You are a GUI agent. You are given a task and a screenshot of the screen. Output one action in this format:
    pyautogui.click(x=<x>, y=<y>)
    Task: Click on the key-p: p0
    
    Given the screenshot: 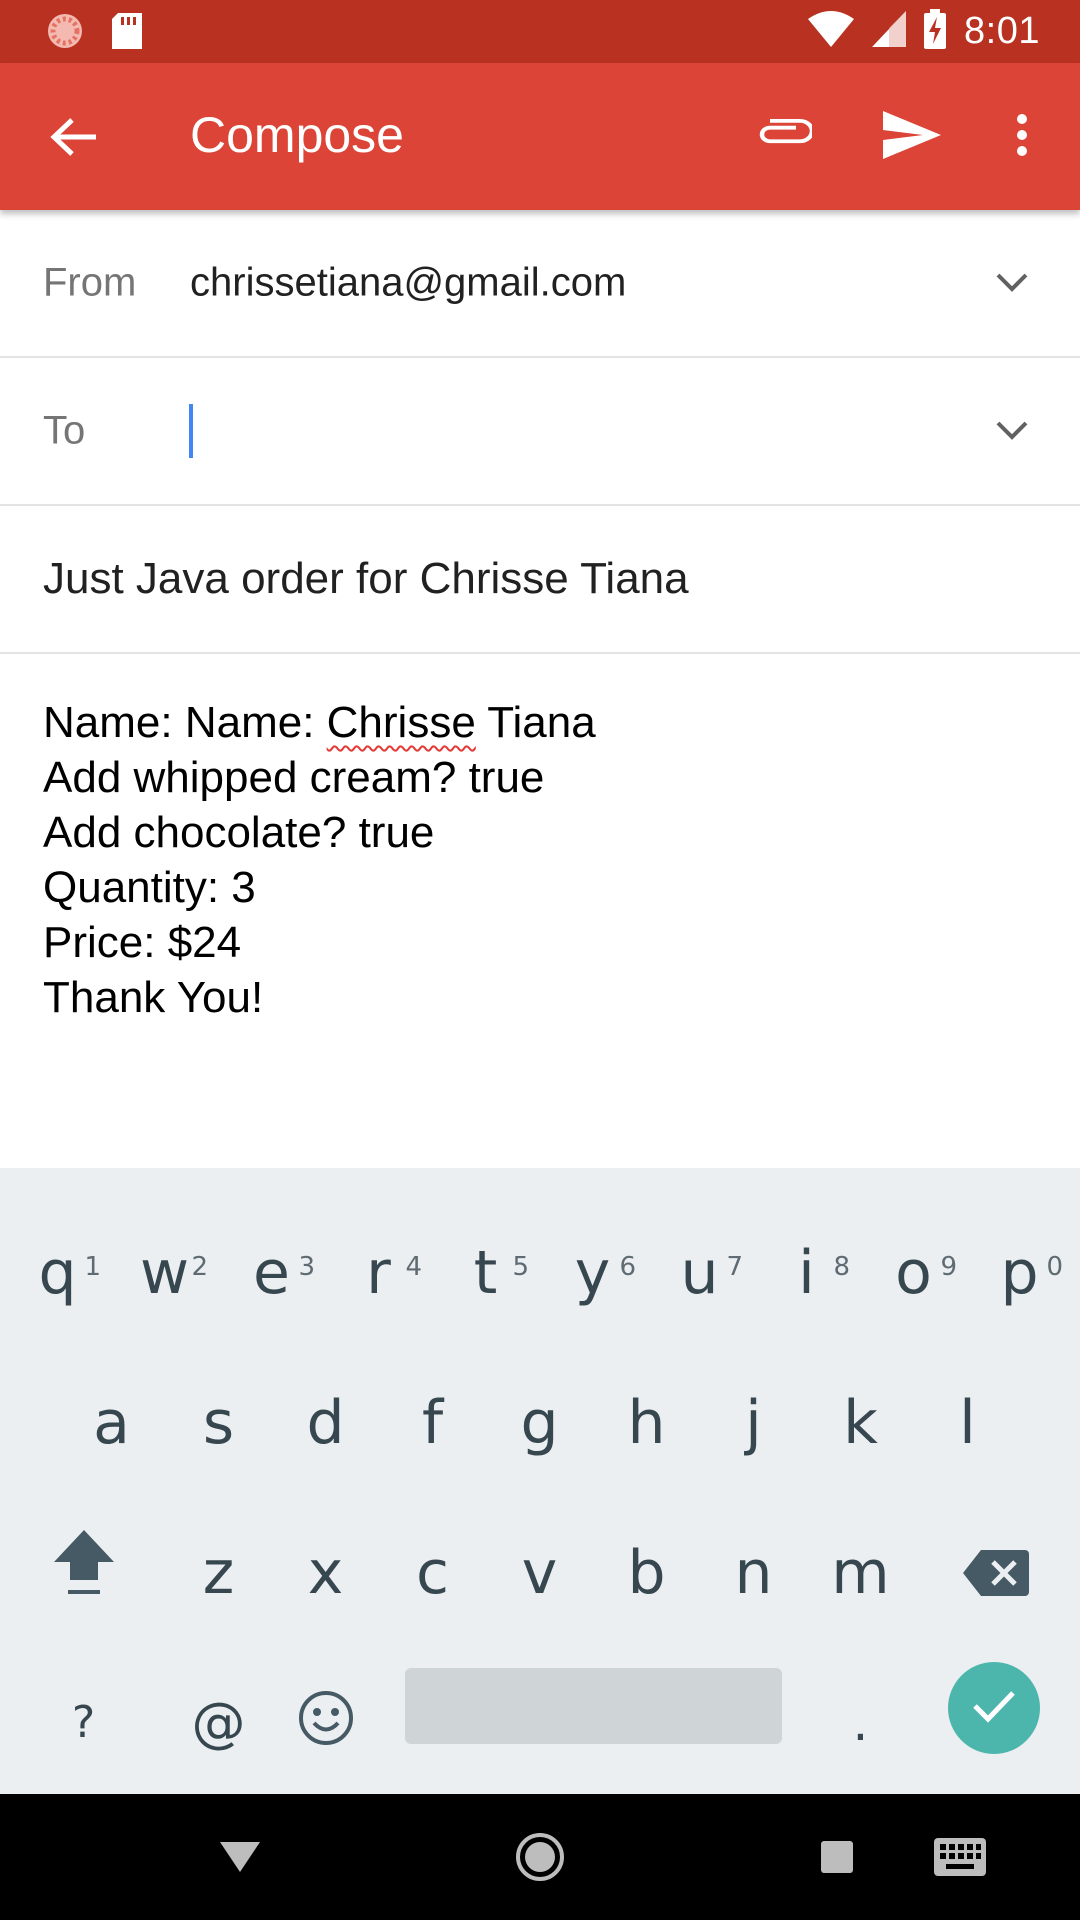 What is the action you would take?
    pyautogui.click(x=1019, y=1273)
    